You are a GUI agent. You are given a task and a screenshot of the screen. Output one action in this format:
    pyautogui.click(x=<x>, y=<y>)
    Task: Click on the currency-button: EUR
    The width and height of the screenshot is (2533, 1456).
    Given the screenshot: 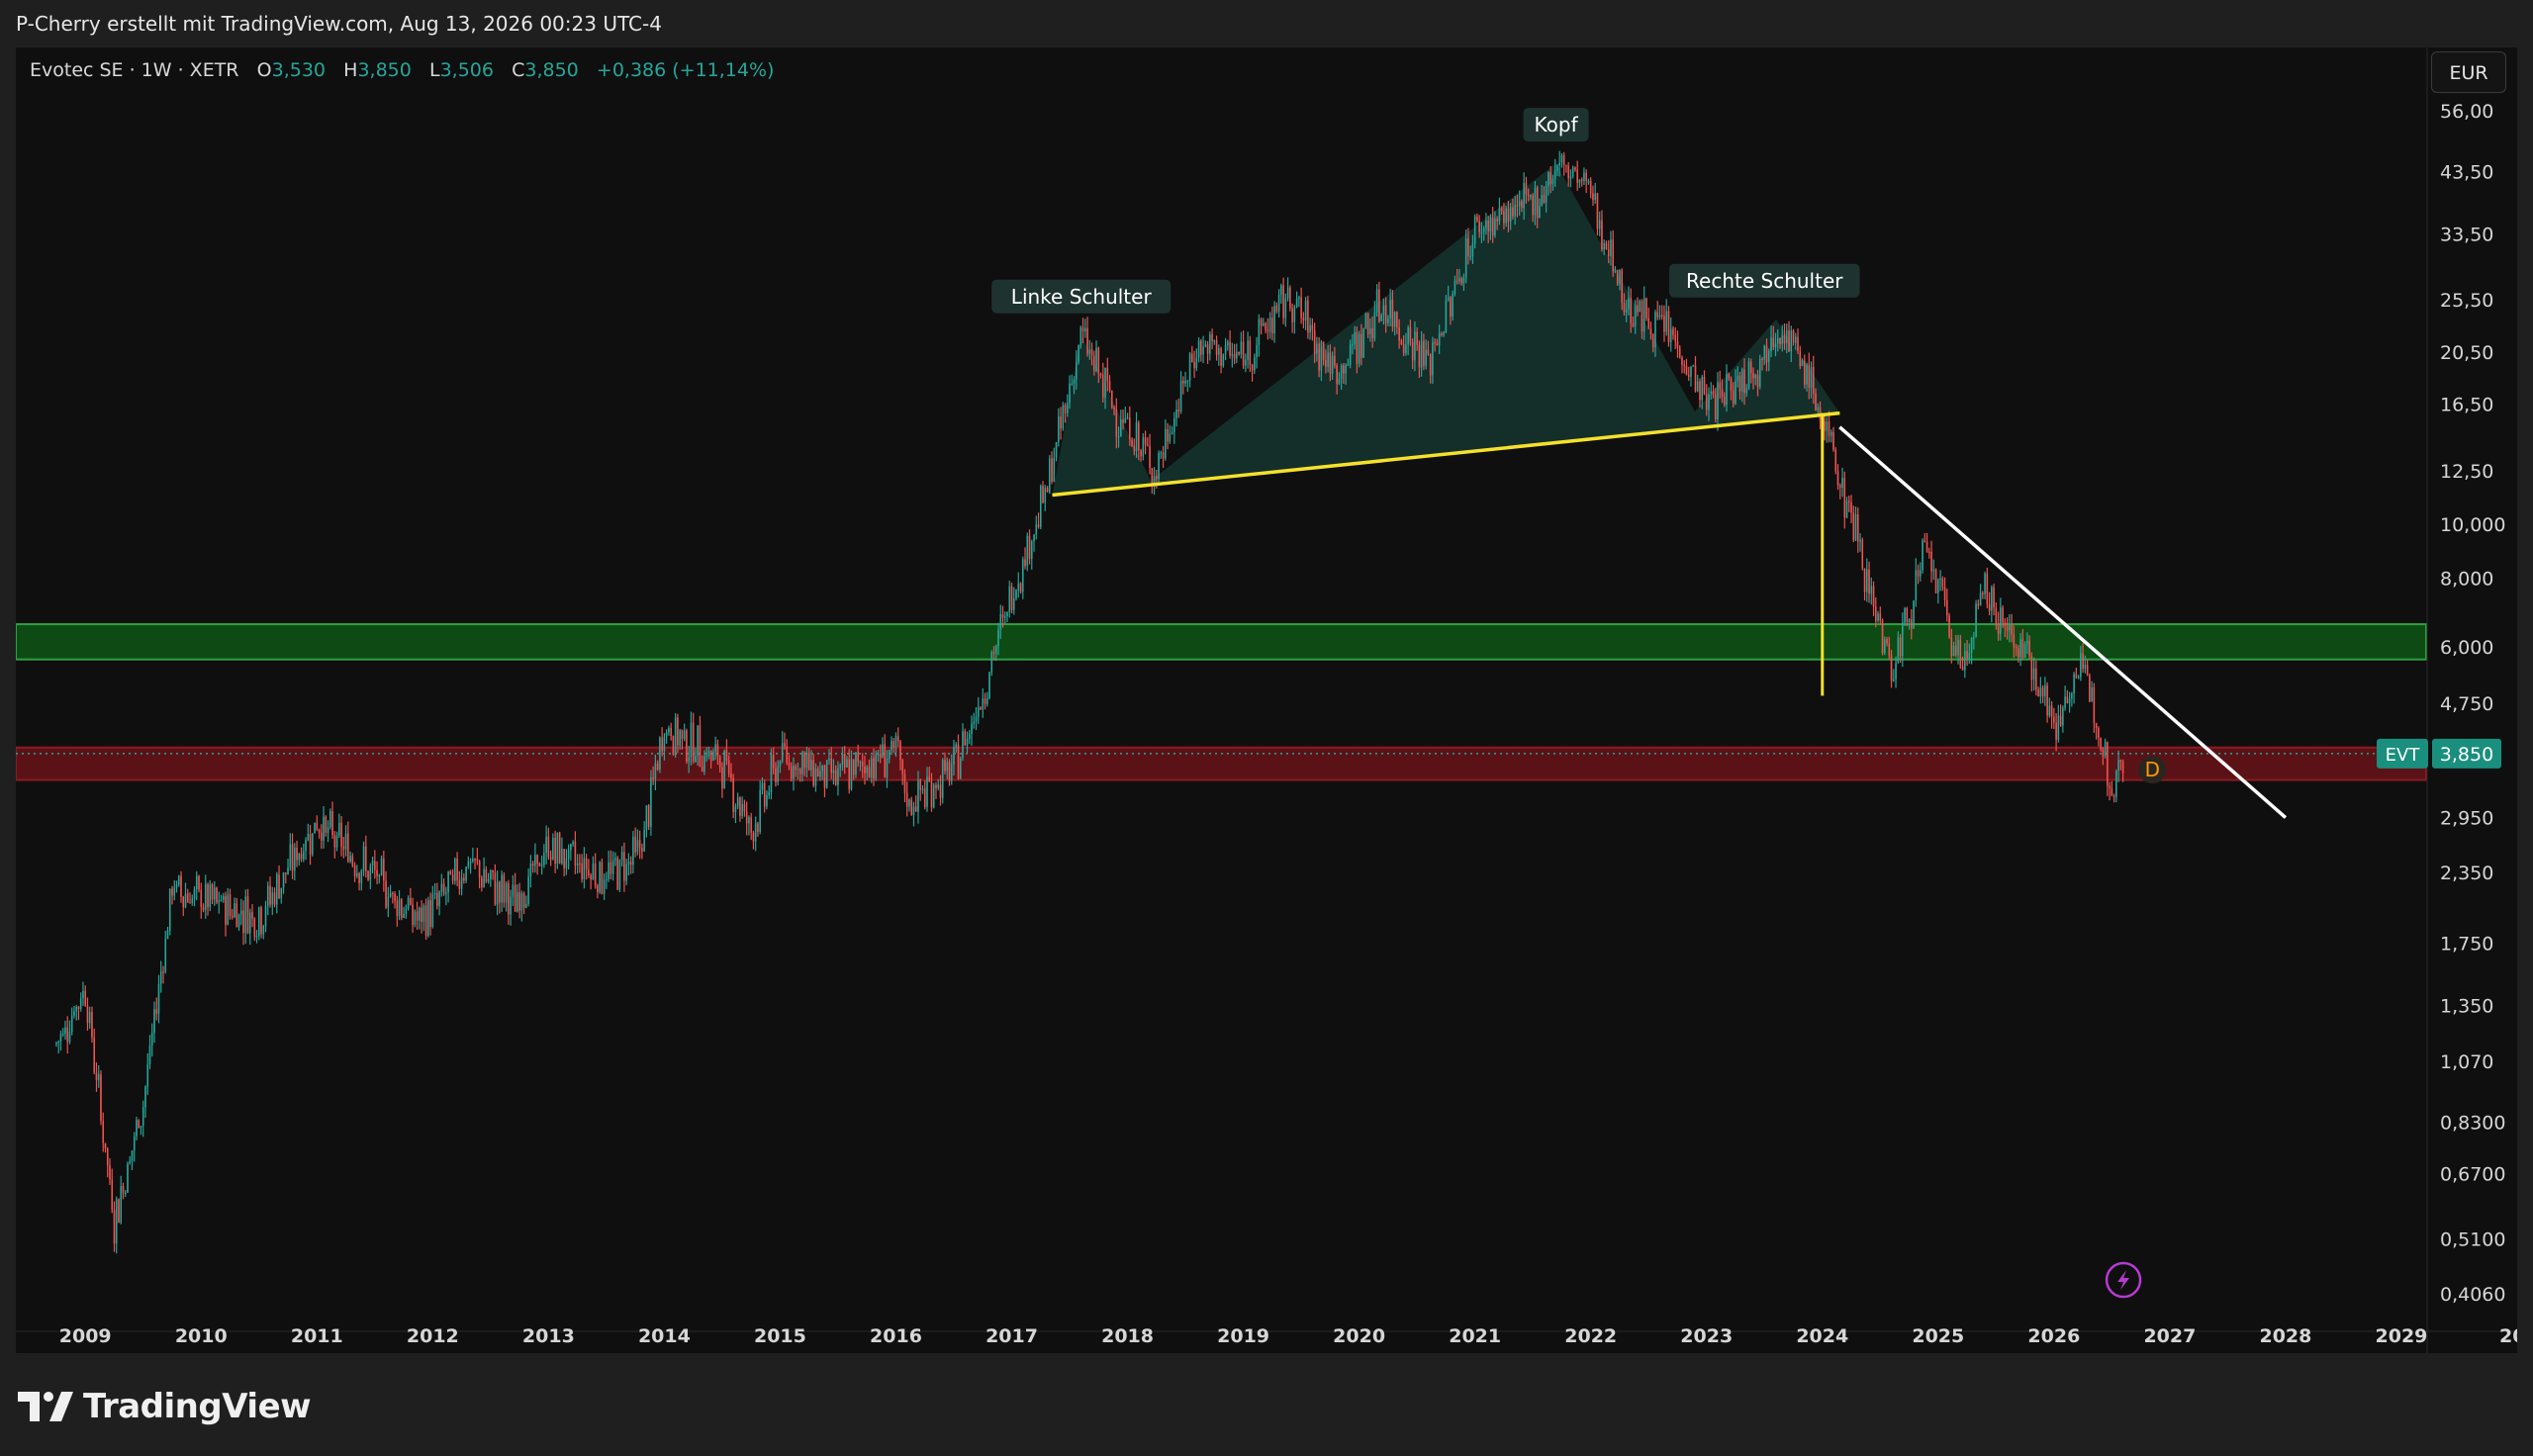 What is the action you would take?
    pyautogui.click(x=2468, y=72)
    